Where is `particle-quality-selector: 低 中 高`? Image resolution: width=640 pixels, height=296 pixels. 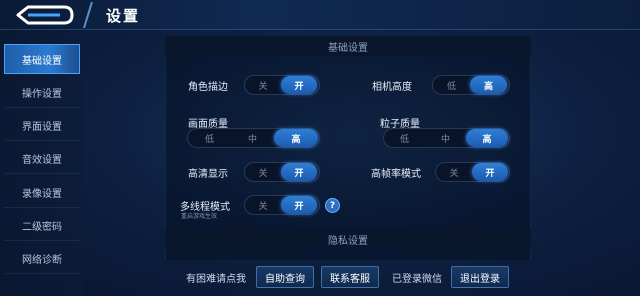
particle-quality-selector: 低 中 高 is located at coordinates (446, 138).